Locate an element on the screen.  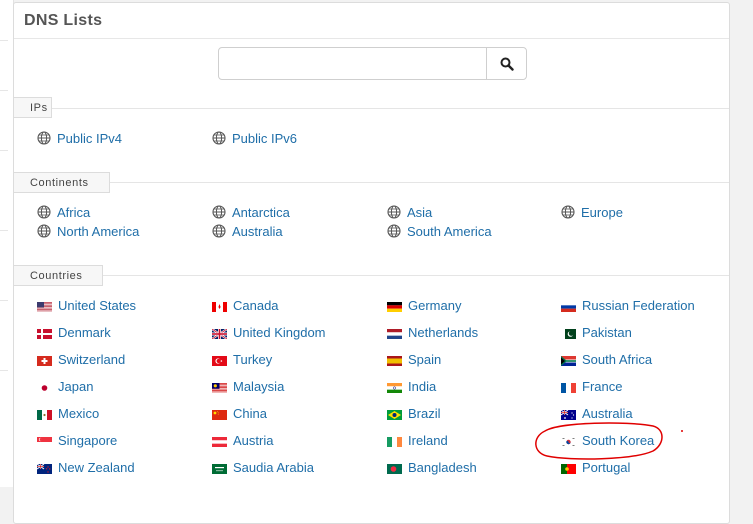
item-label: Austria is located at coordinates (253, 440).